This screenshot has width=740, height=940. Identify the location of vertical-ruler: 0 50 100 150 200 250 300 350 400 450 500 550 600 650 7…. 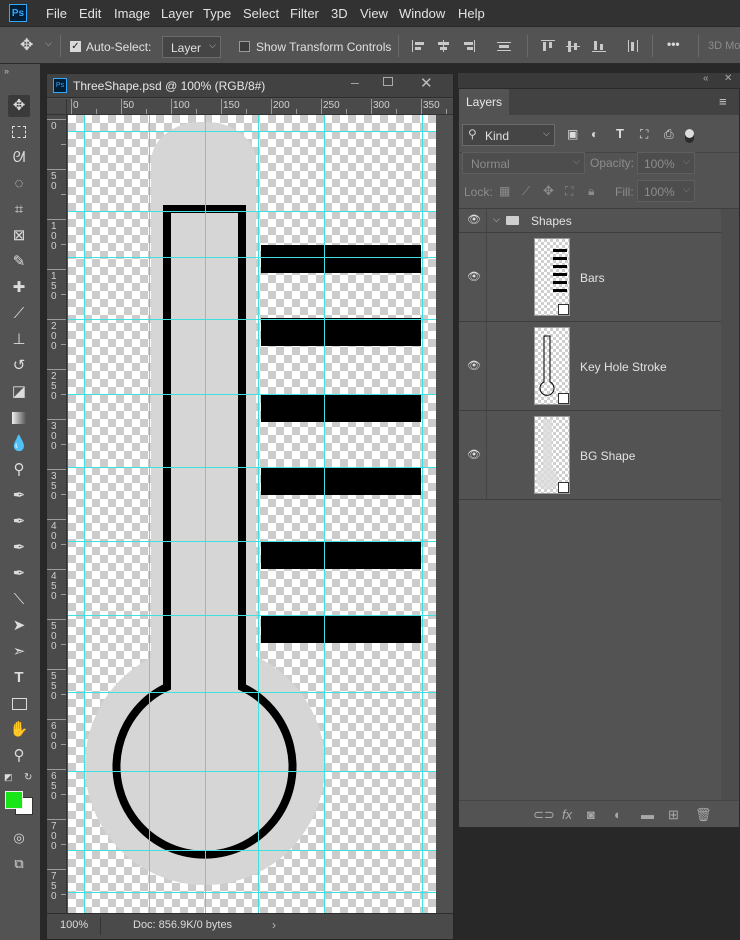
(57, 514).